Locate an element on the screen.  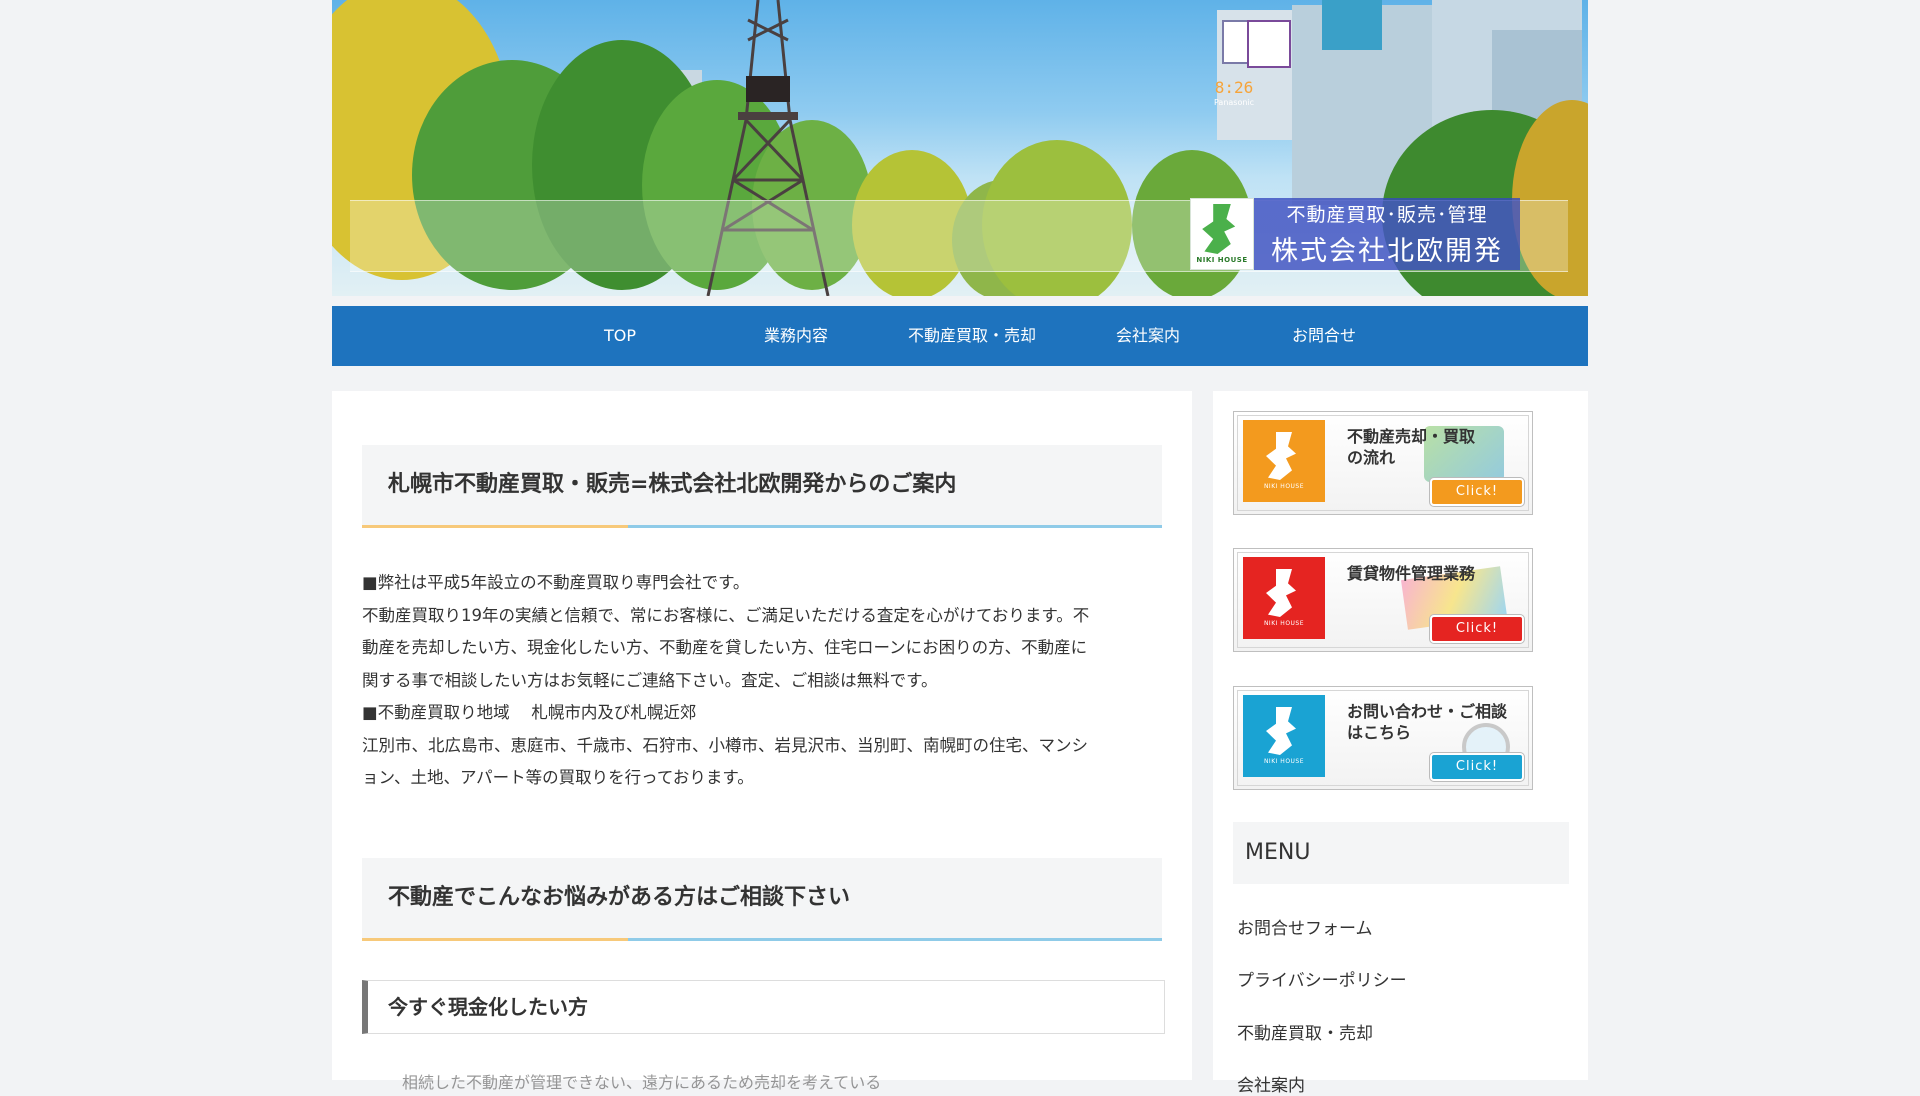
text-line: 関する事で相談したい方はお気軽にご連絡下さい。査定、ご相談は無料です。 is located at coordinates (650, 680).